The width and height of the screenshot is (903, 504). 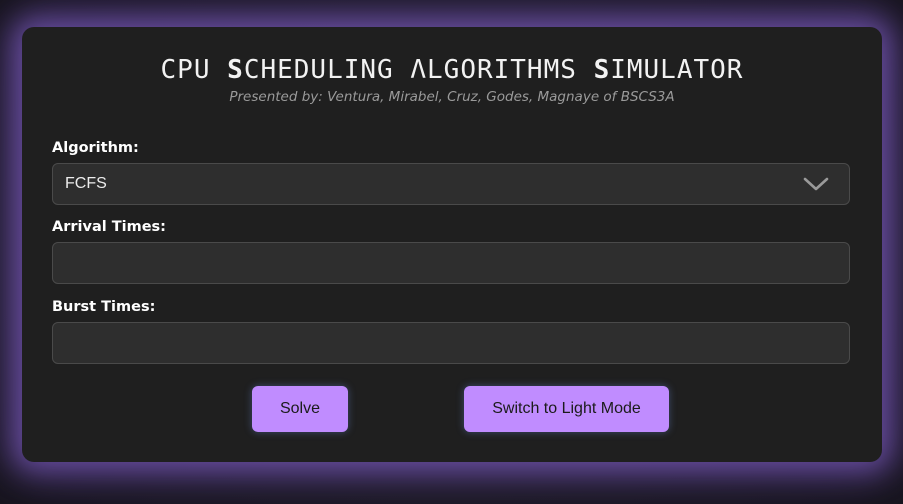 What do you see at coordinates (327, 70) in the screenshot?
I see `title-part: CHEDULING` at bounding box center [327, 70].